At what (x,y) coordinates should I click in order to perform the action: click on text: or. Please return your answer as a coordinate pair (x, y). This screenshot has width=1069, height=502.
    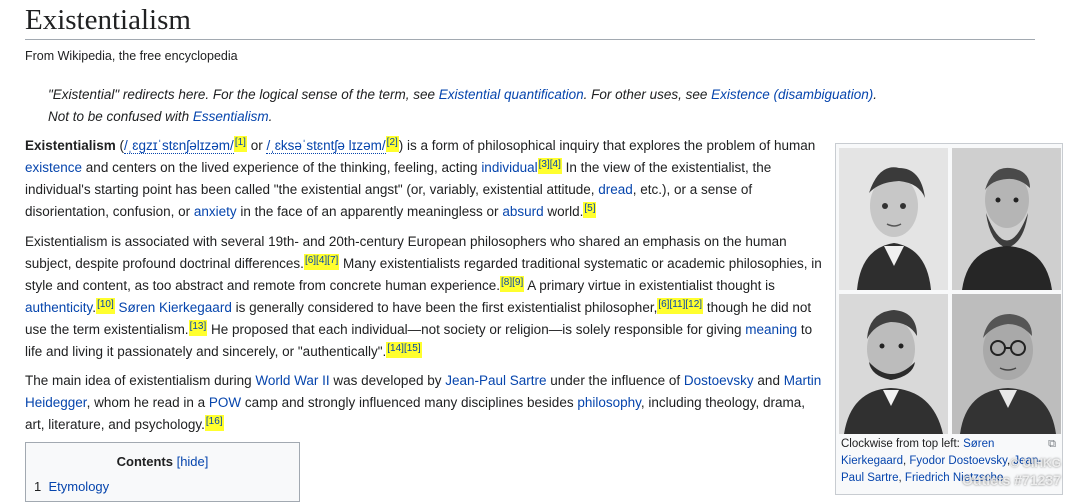
    Looking at the image, I should click on (256, 145).